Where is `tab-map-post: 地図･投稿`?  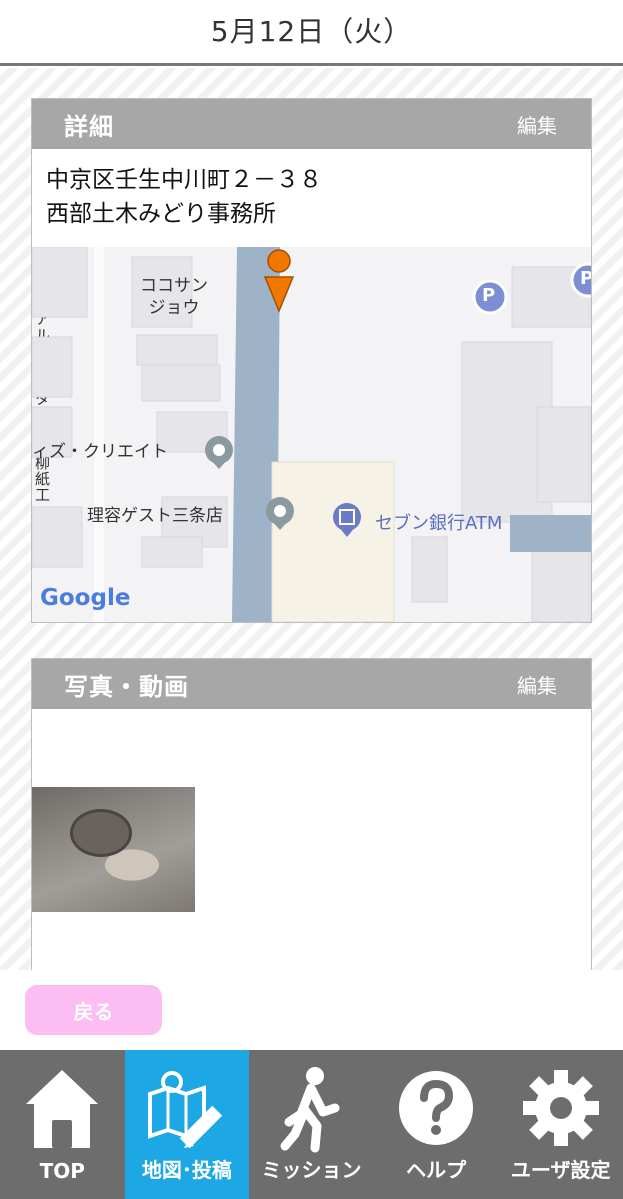 tab-map-post: 地図･投稿 is located at coordinates (187, 1124).